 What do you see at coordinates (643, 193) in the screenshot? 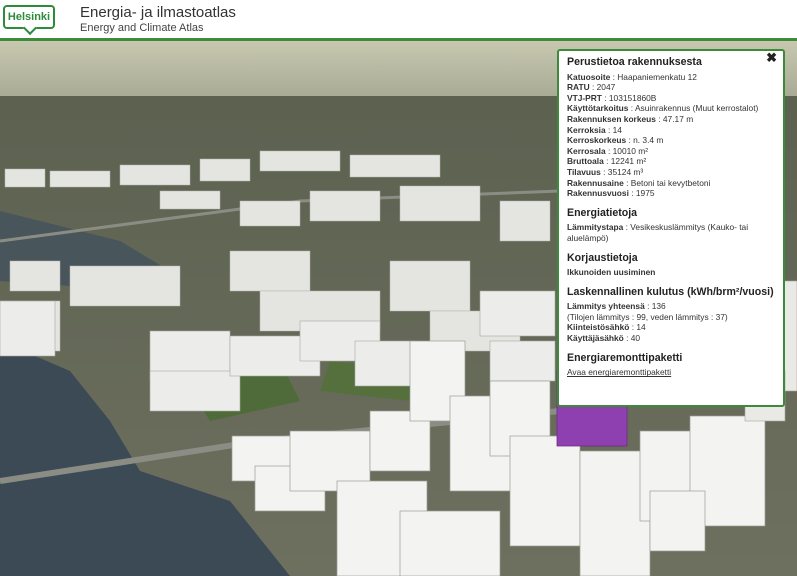
I see `basic-info-value: : 1975` at bounding box center [643, 193].